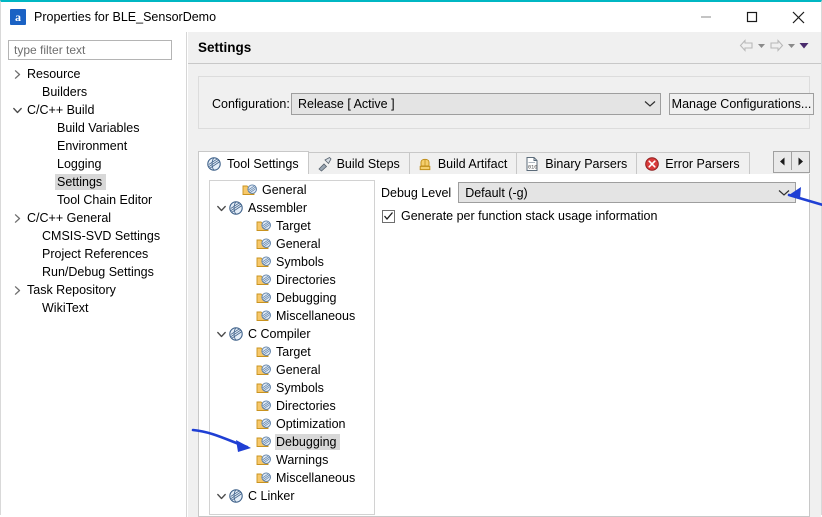 Image resolution: width=822 pixels, height=517 pixels. I want to click on sidebar-item-settings: Settings, so click(93, 182).